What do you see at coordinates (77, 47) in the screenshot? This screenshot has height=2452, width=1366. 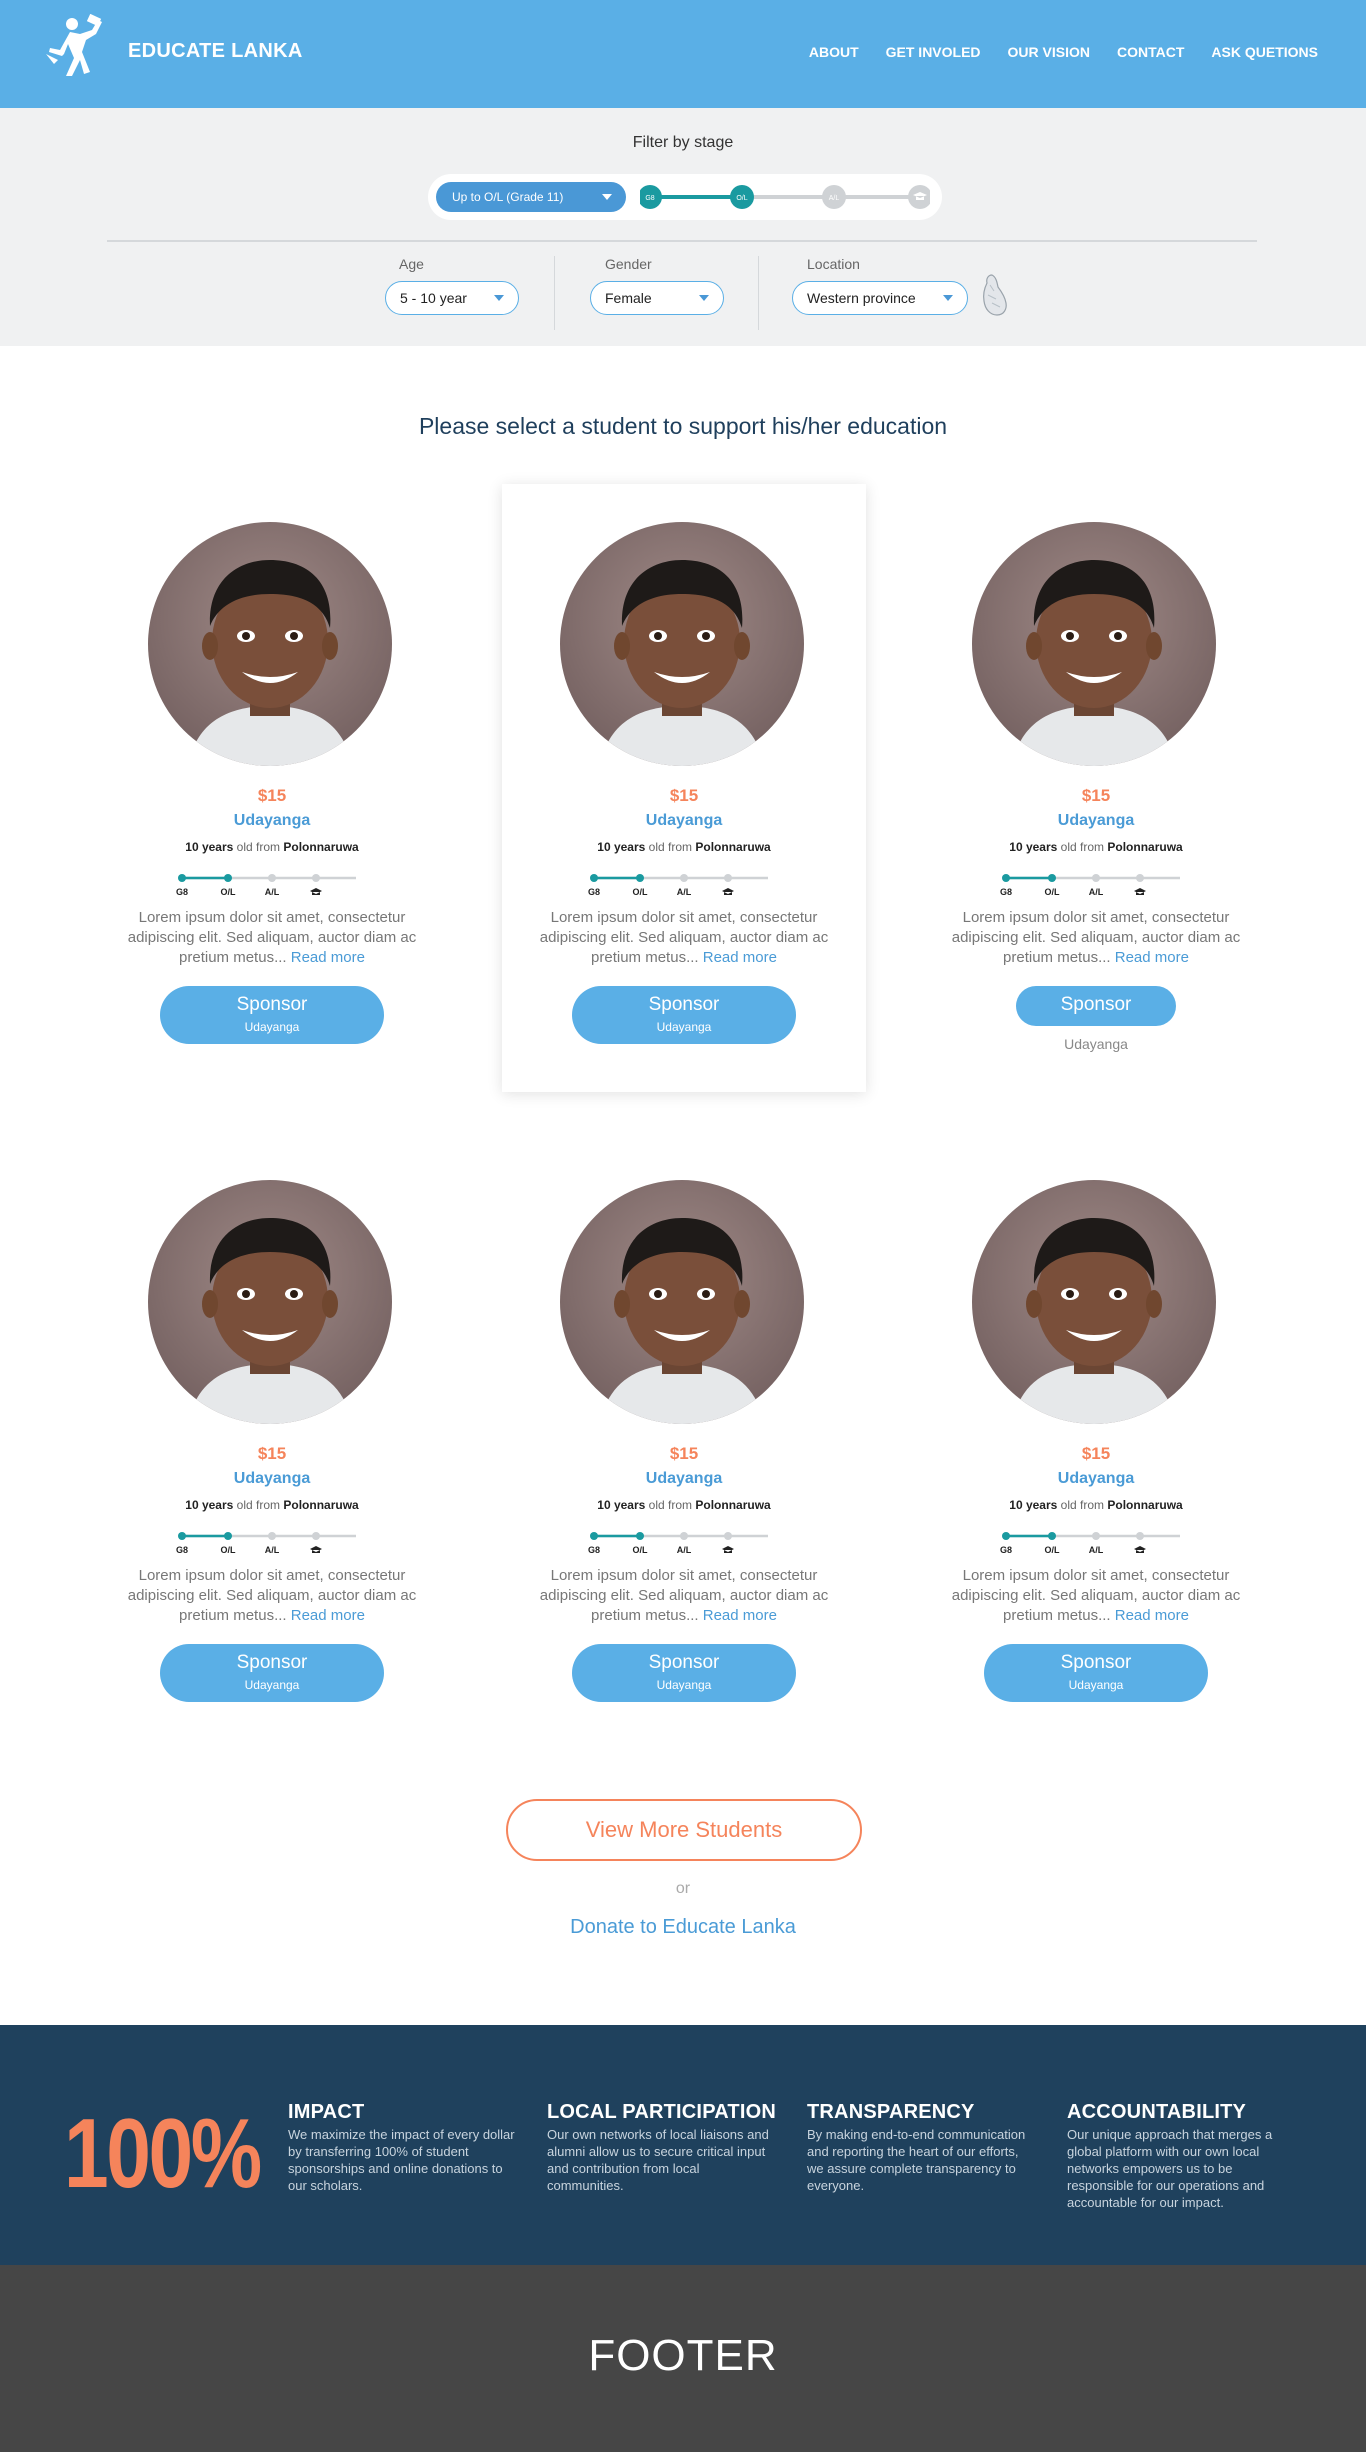 I see `educate-lanka-logo` at bounding box center [77, 47].